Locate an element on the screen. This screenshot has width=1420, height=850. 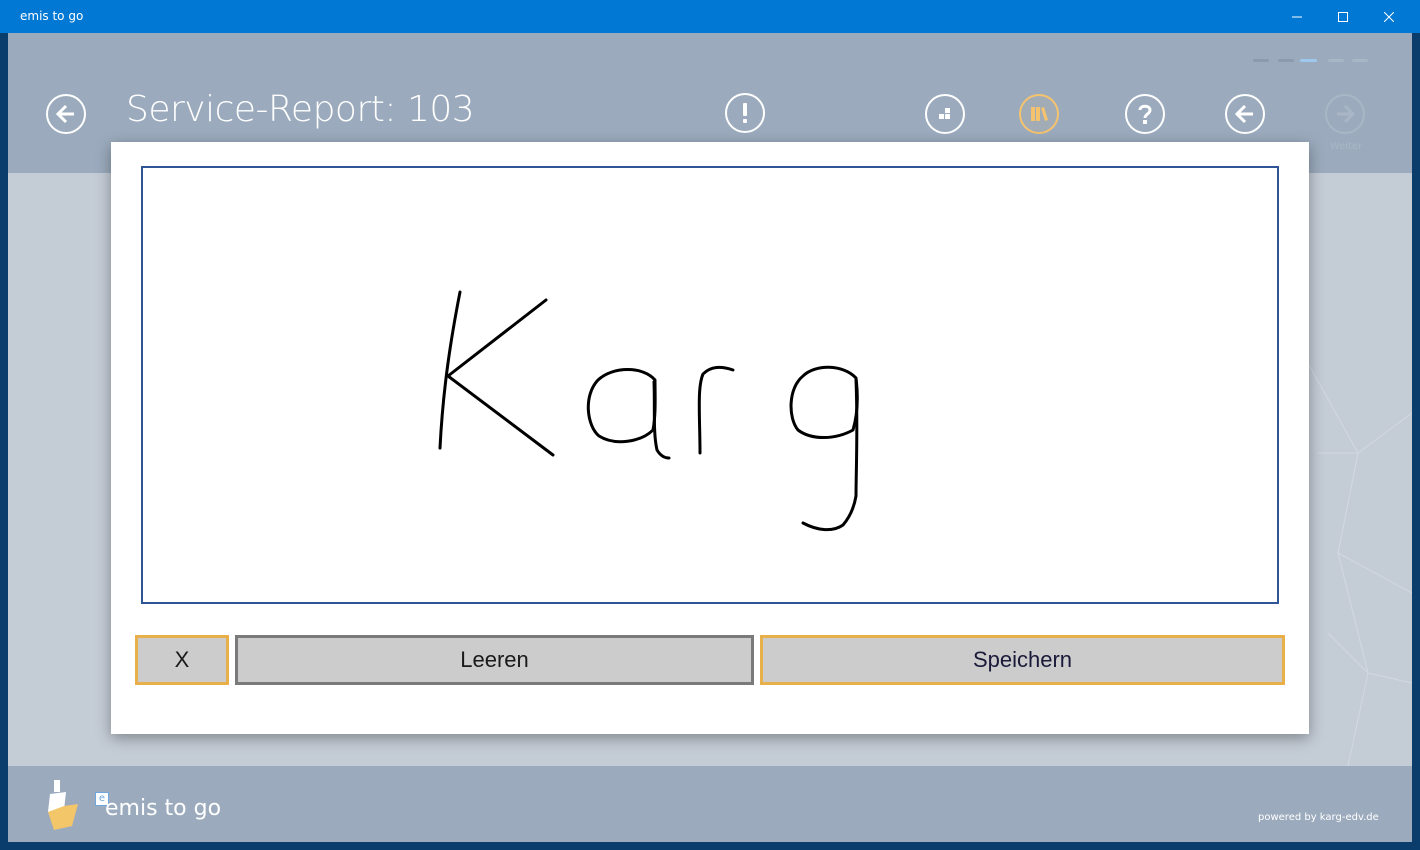
documents-button is located at coordinates (1039, 114).